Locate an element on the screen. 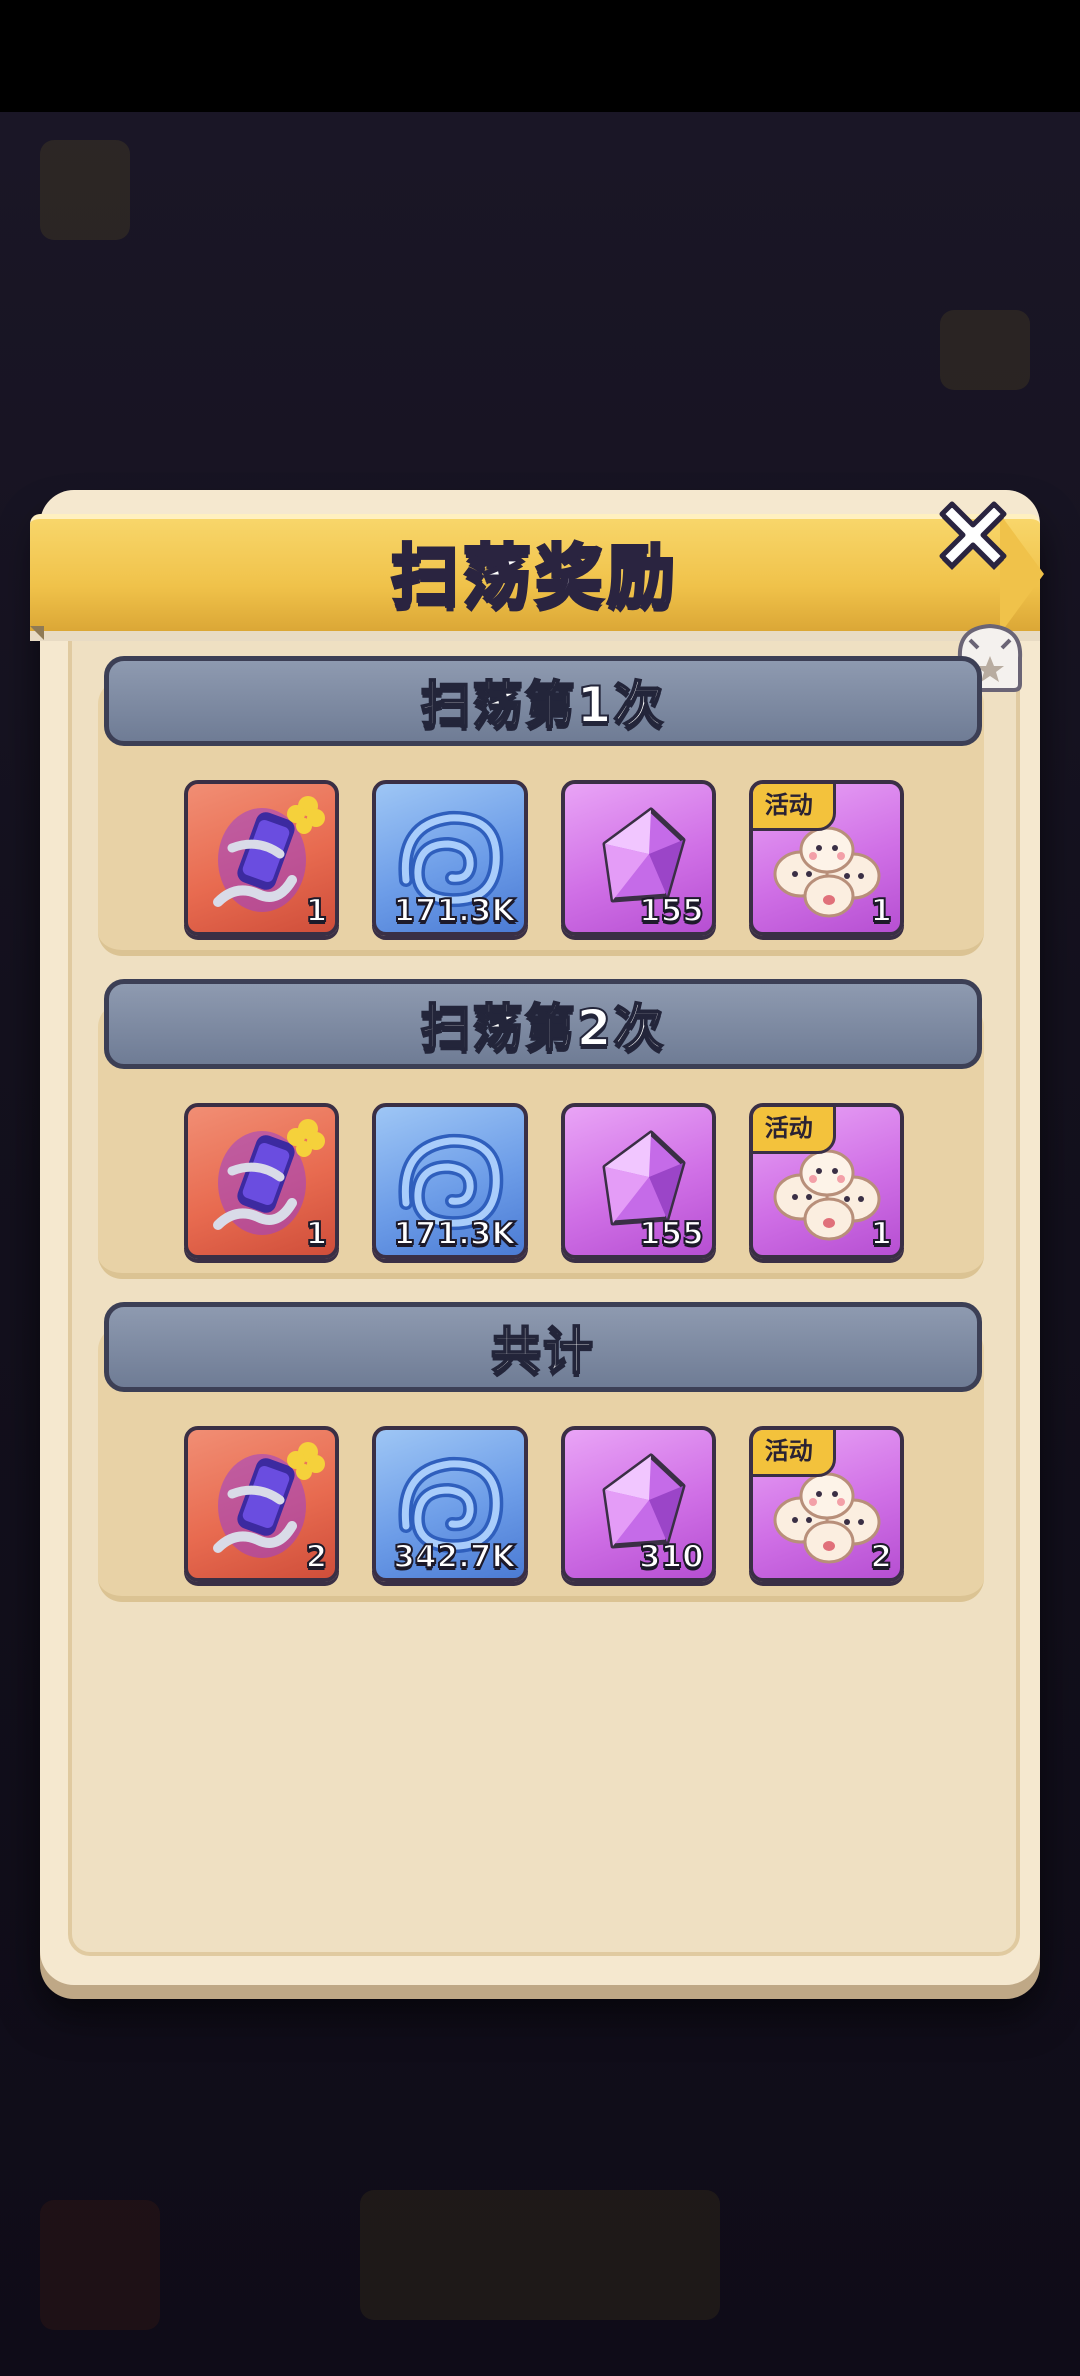 This screenshot has height=2376, width=1080. banner-fold is located at coordinates (37, 633).